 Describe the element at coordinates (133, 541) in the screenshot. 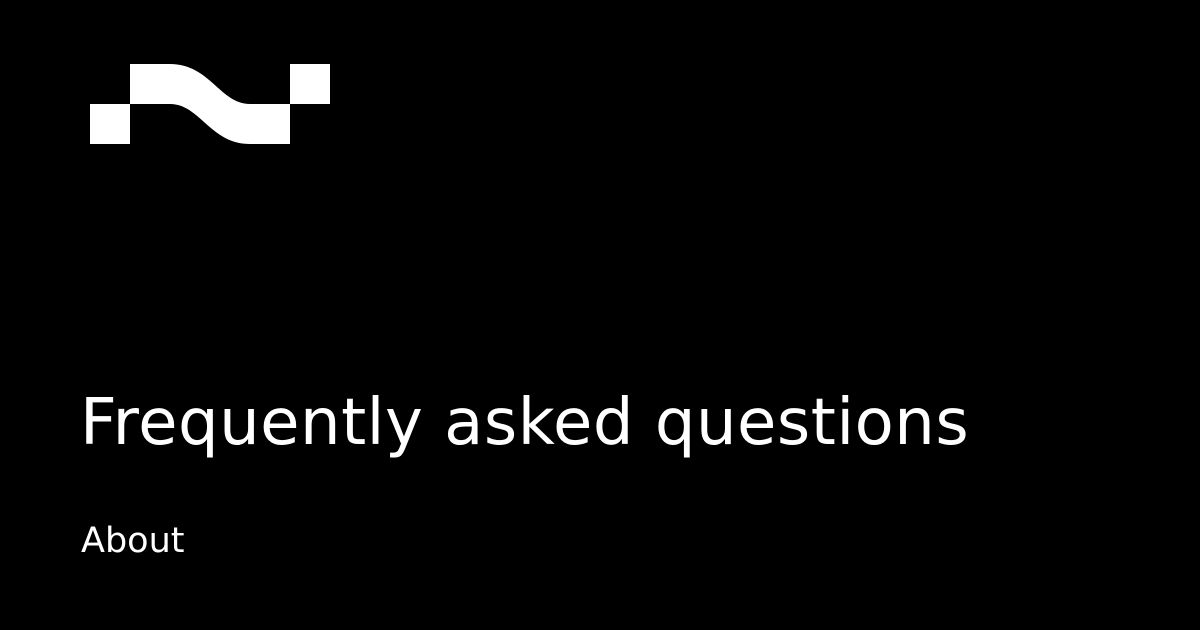

I see `section-label: About` at that location.